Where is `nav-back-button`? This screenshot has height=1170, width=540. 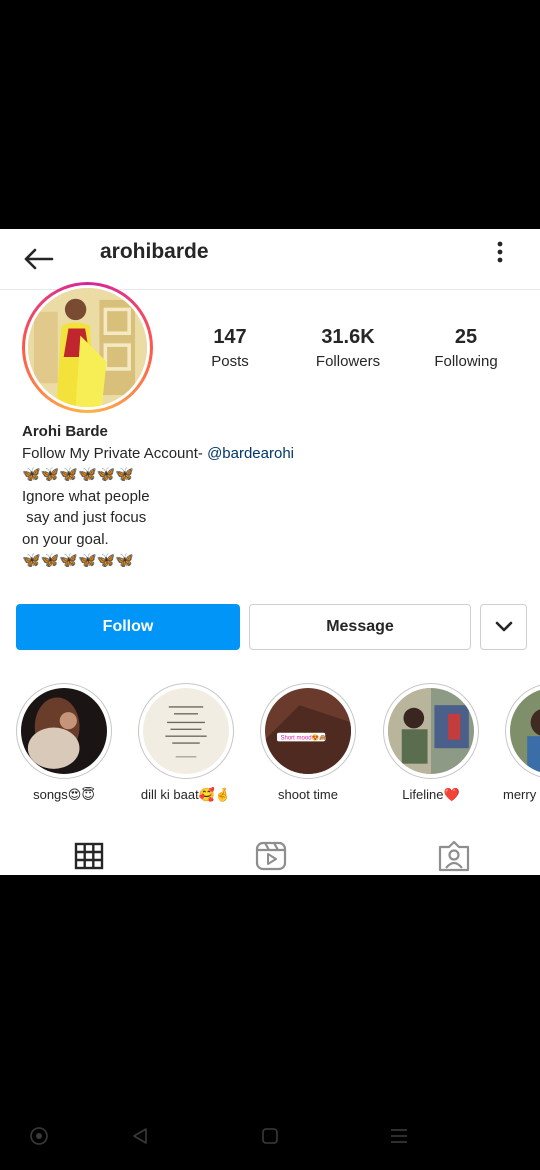 nav-back-button is located at coordinates (140, 1136).